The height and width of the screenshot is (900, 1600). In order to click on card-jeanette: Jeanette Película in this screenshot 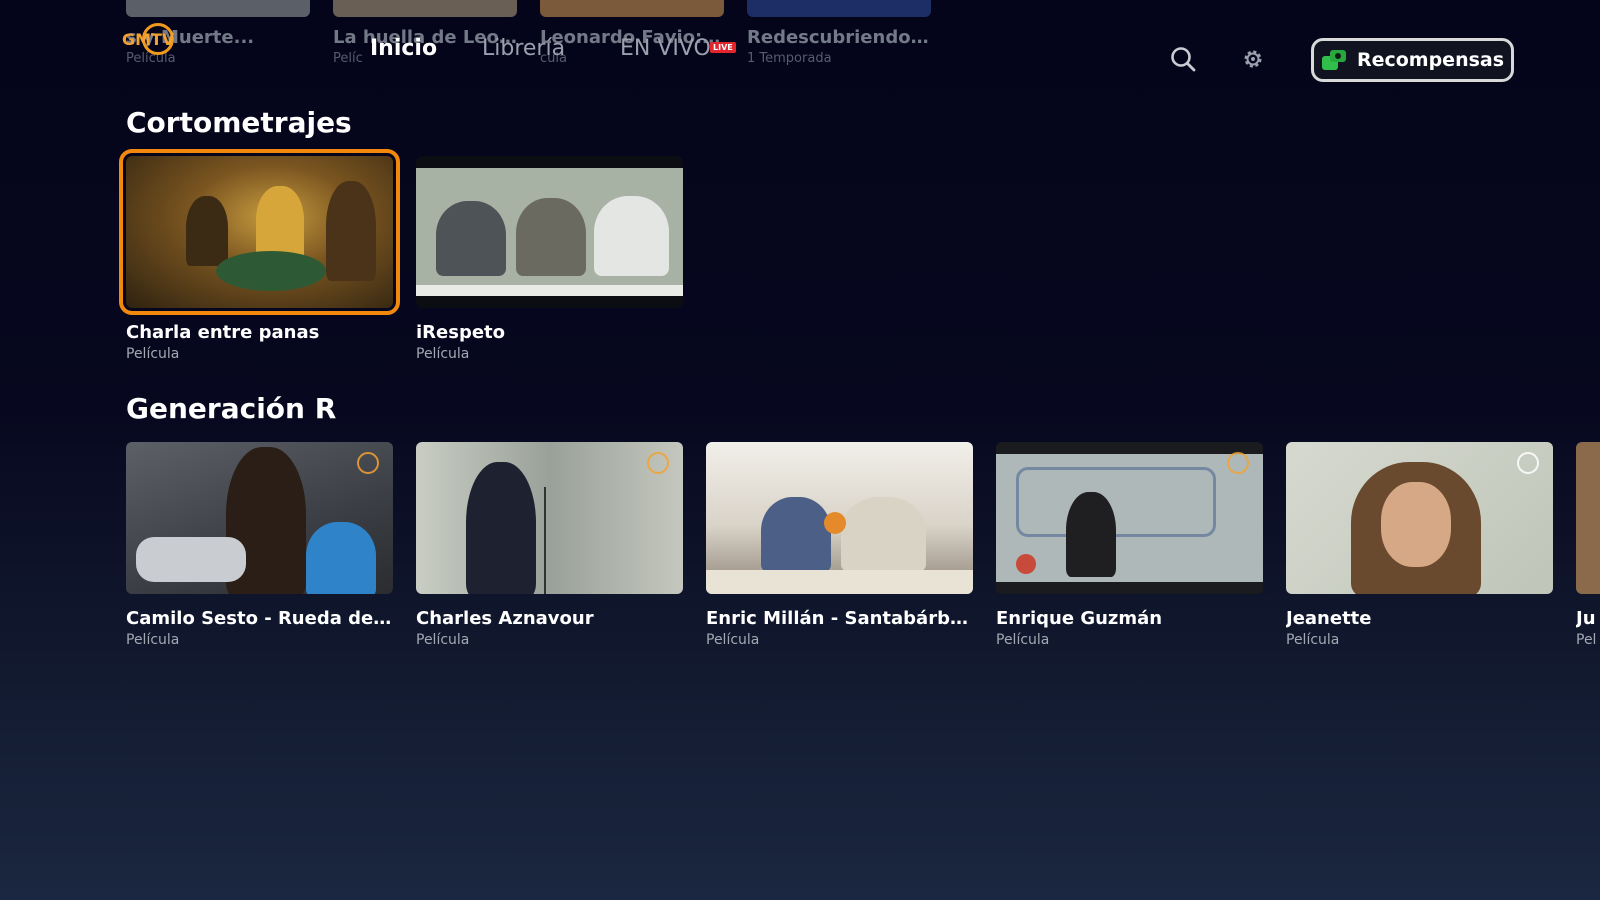, I will do `click(1419, 545)`.